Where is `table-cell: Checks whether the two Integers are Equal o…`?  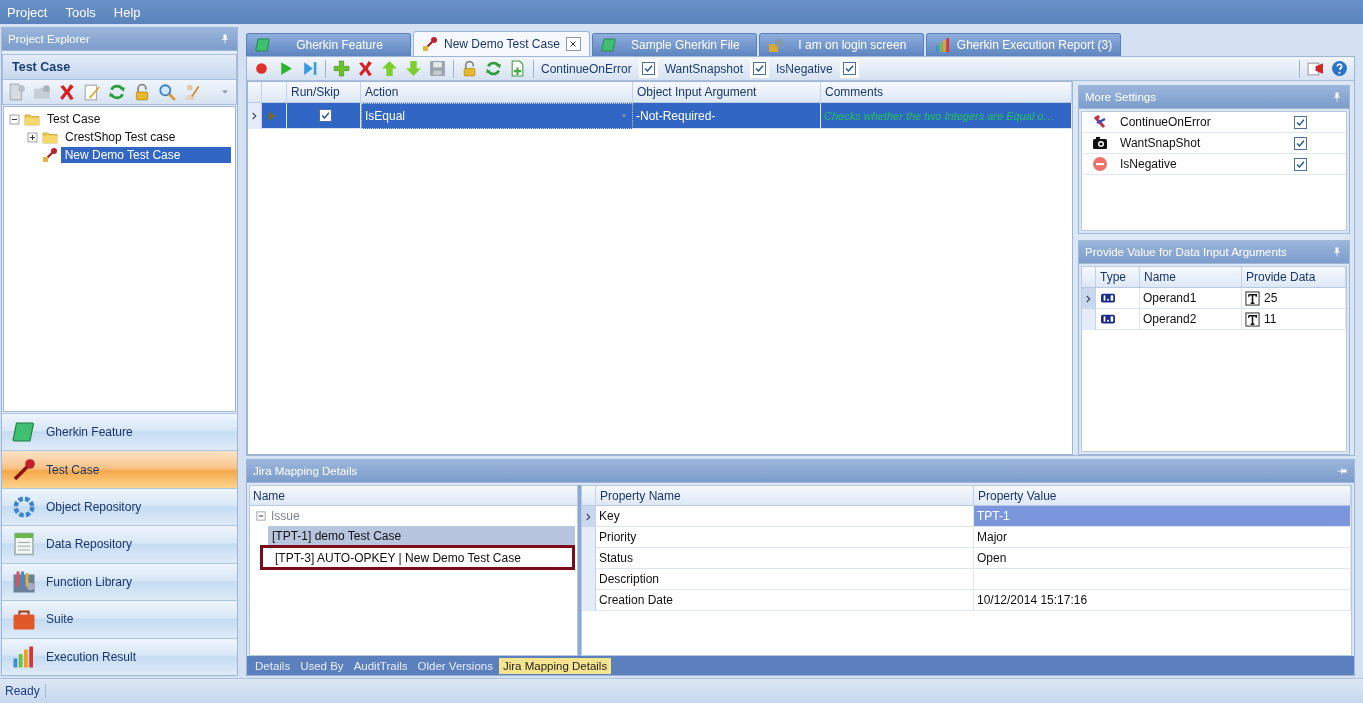 table-cell: Checks whether the two Integers are Equal o… is located at coordinates (939, 115).